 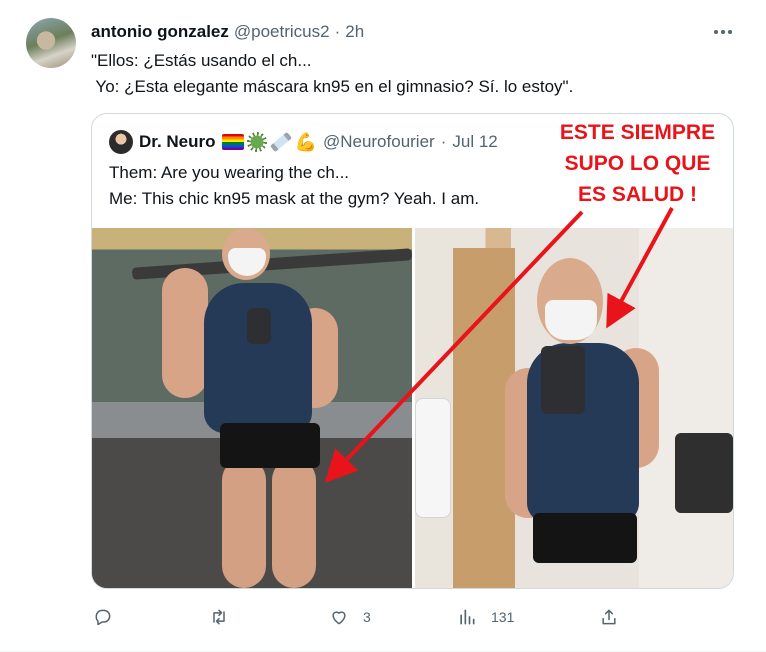 I want to click on reply-button, so click(x=110, y=617).